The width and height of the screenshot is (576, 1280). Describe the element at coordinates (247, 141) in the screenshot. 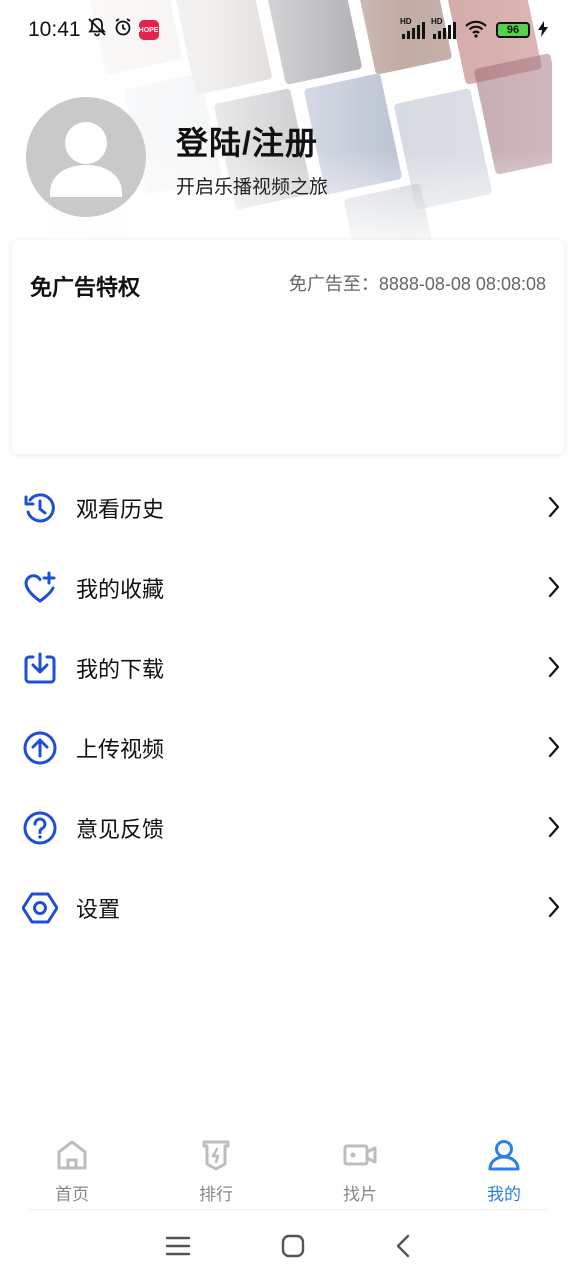

I see `login-register-link: 登陆/注册` at that location.